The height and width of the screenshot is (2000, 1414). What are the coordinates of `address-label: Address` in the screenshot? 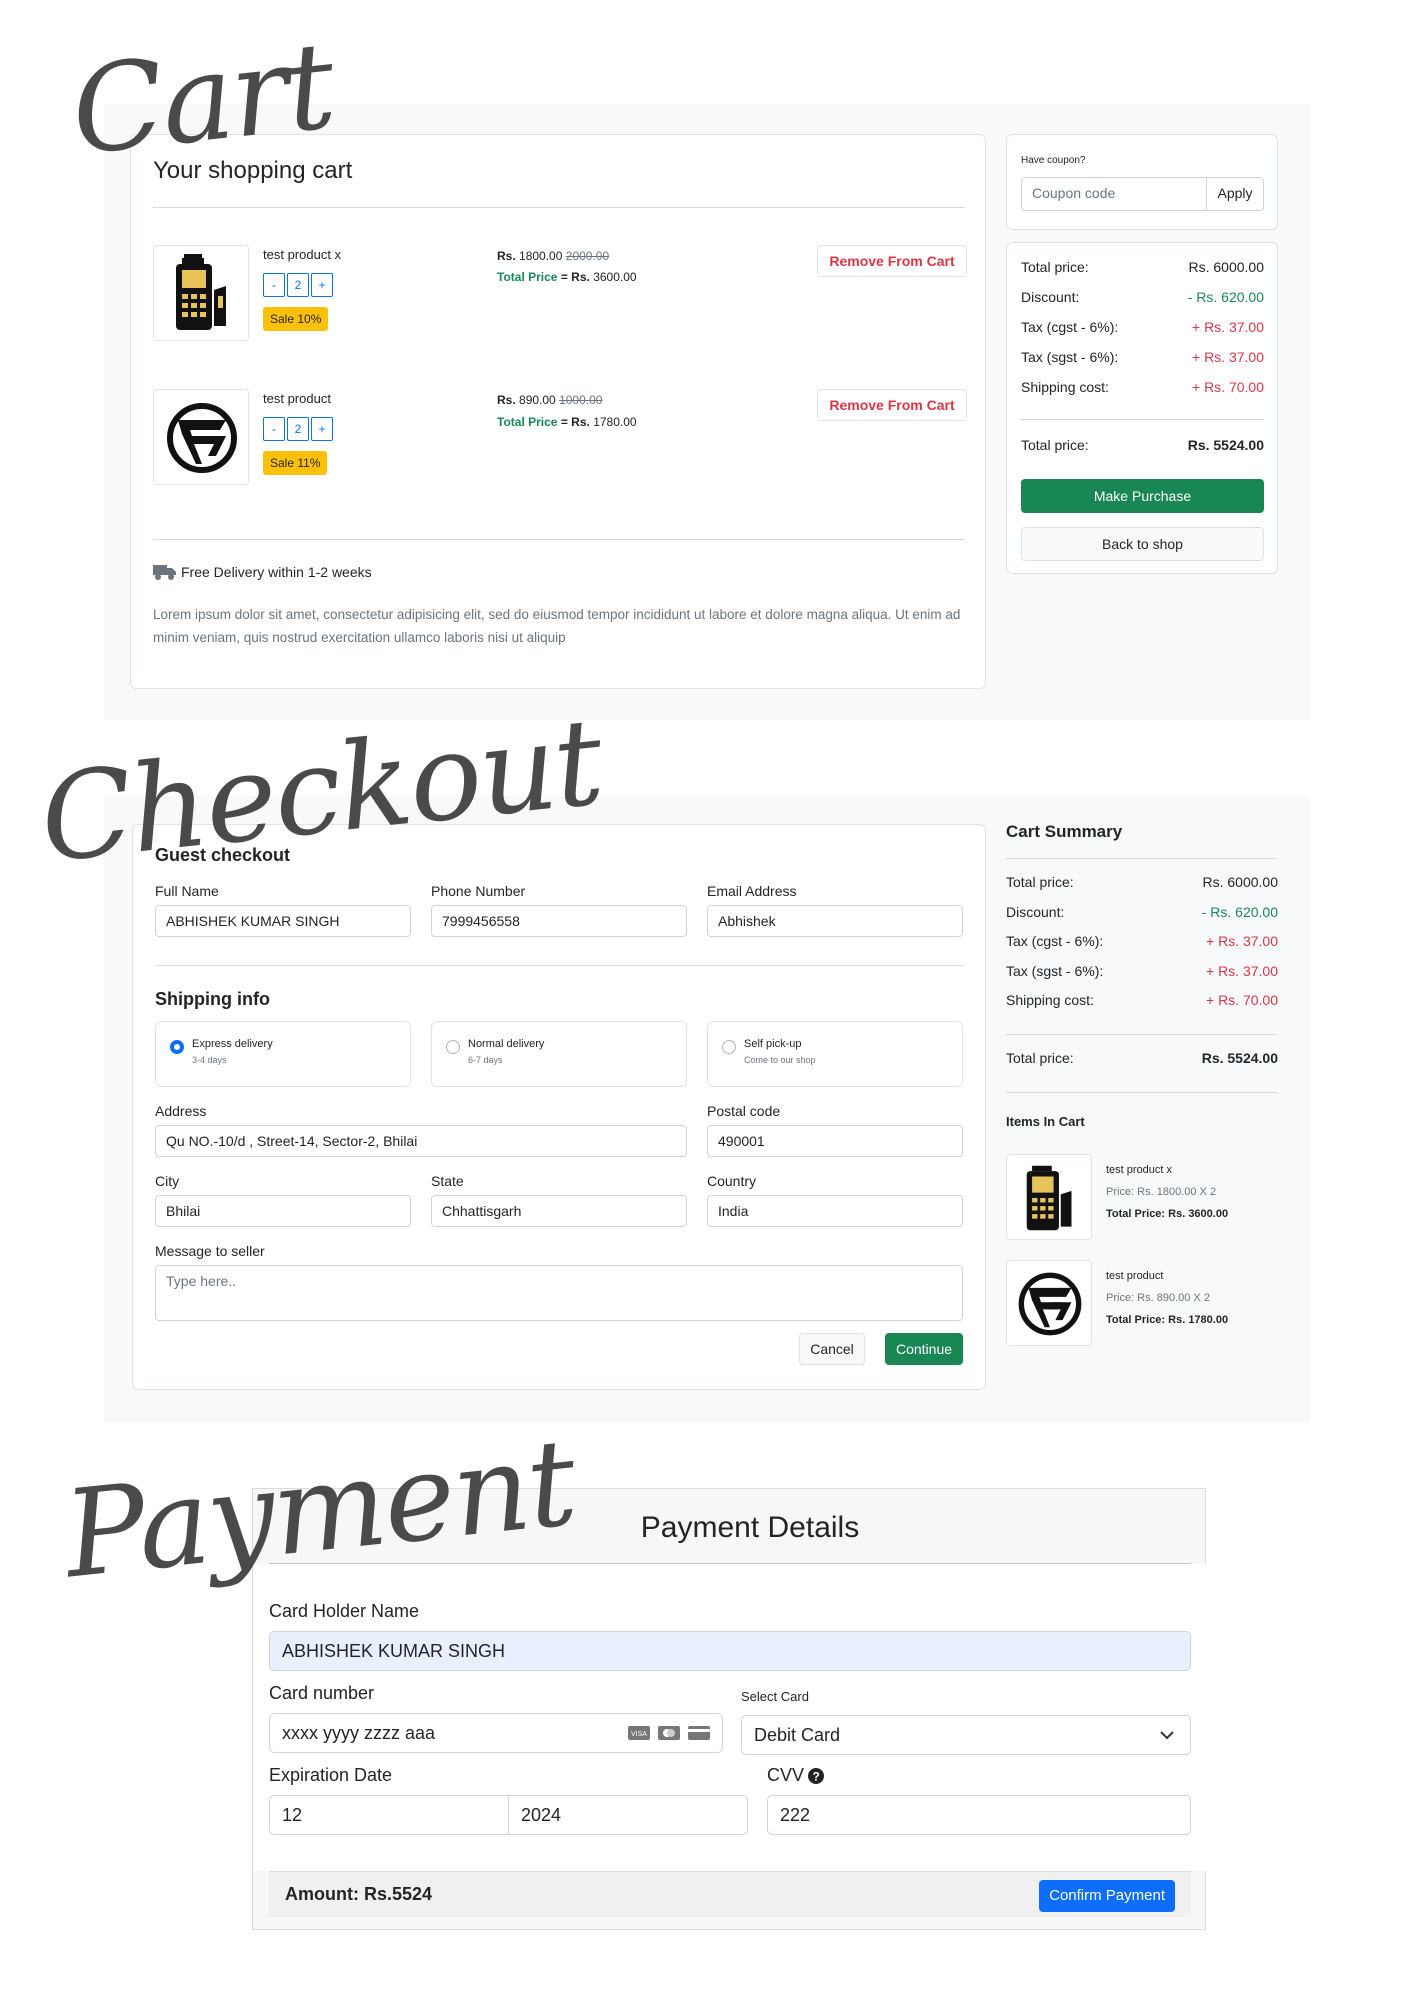 It's located at (181, 1111).